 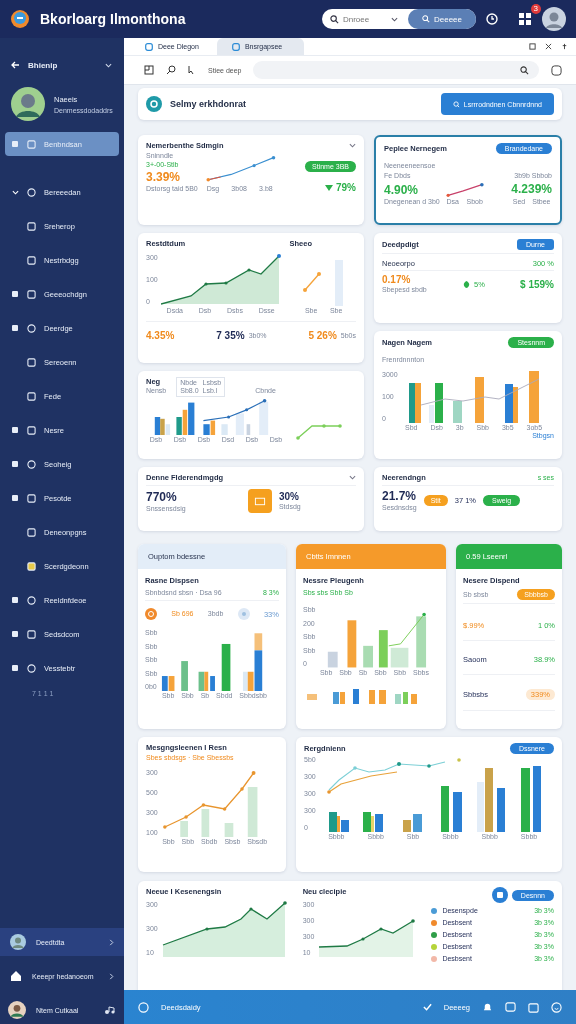 I want to click on chevron-right-icon, so click(x=111, y=942).